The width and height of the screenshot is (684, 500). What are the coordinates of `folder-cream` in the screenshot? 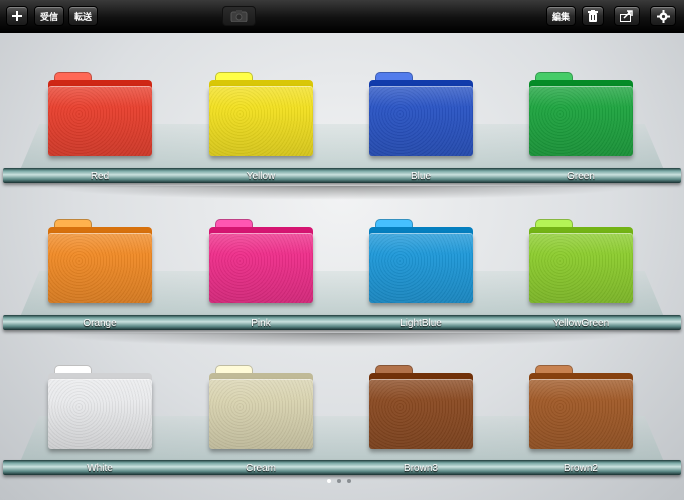 It's located at (261, 408).